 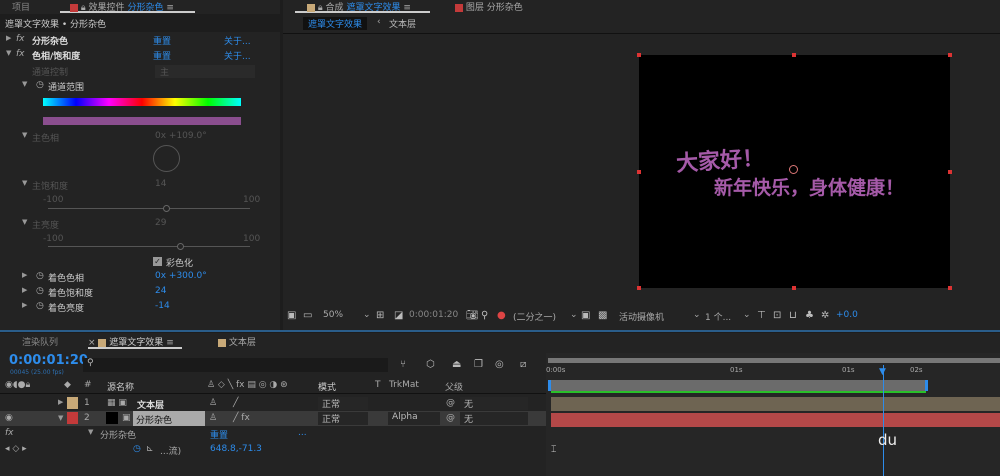 I want to click on playhead-handle: ▼, so click(x=882, y=372).